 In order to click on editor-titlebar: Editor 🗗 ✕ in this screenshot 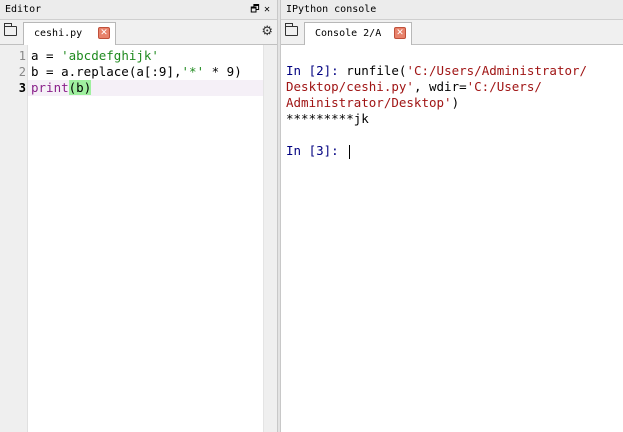, I will do `click(138, 10)`.